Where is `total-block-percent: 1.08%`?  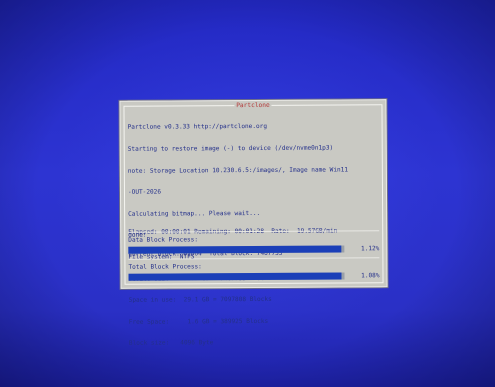
total-block-percent: 1.08% is located at coordinates (370, 276).